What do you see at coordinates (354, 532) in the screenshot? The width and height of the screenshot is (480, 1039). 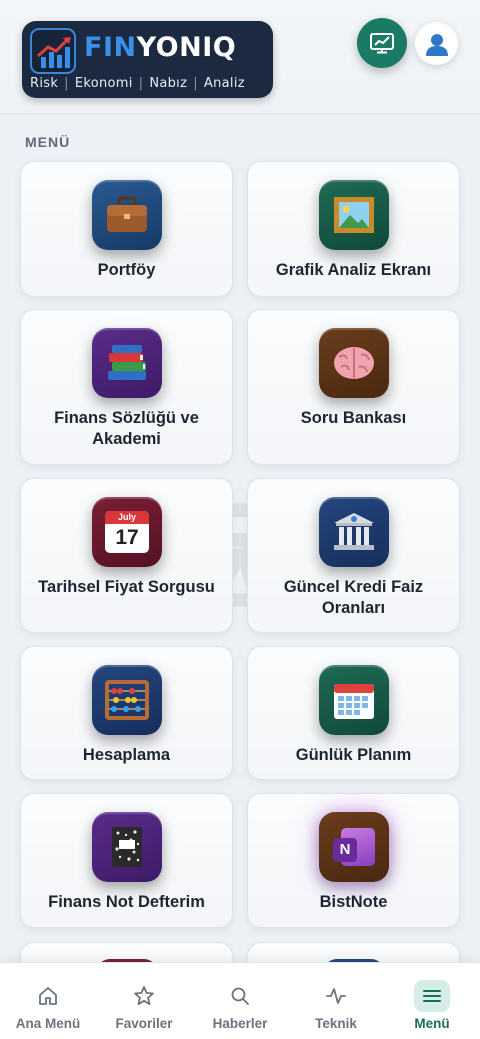 I see `bank-icon` at bounding box center [354, 532].